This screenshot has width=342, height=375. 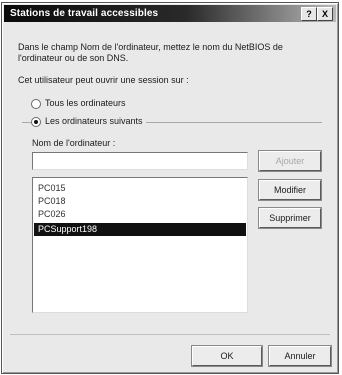 What do you see at coordinates (140, 161) in the screenshot?
I see `computer-name-input` at bounding box center [140, 161].